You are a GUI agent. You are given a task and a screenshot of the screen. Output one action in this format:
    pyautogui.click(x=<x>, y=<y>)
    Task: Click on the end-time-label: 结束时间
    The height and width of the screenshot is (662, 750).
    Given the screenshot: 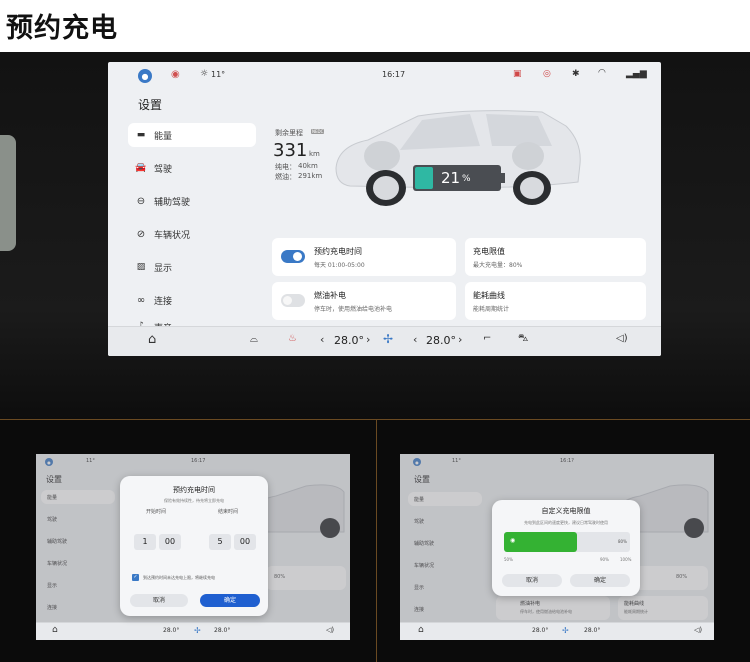 What is the action you would take?
    pyautogui.click(x=228, y=512)
    